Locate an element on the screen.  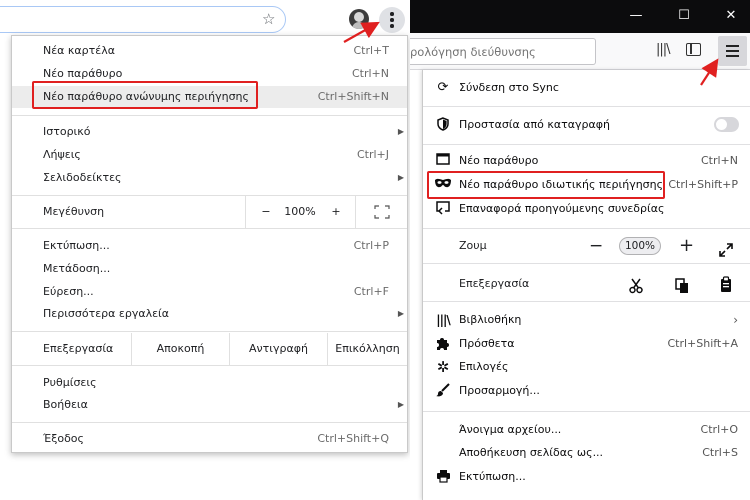
arrow-to-chrome-menu is located at coordinates (361, 32).